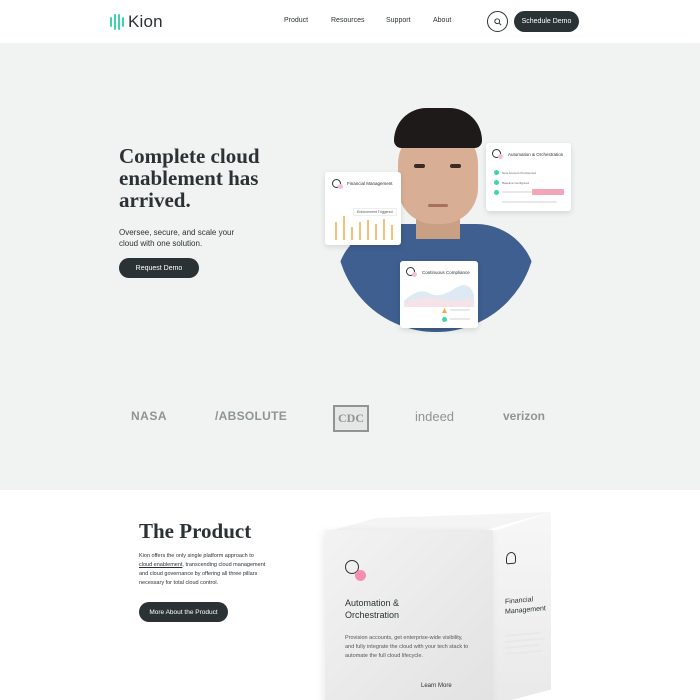 The height and width of the screenshot is (700, 700). What do you see at coordinates (398, 20) in the screenshot?
I see `nav-support: Support` at bounding box center [398, 20].